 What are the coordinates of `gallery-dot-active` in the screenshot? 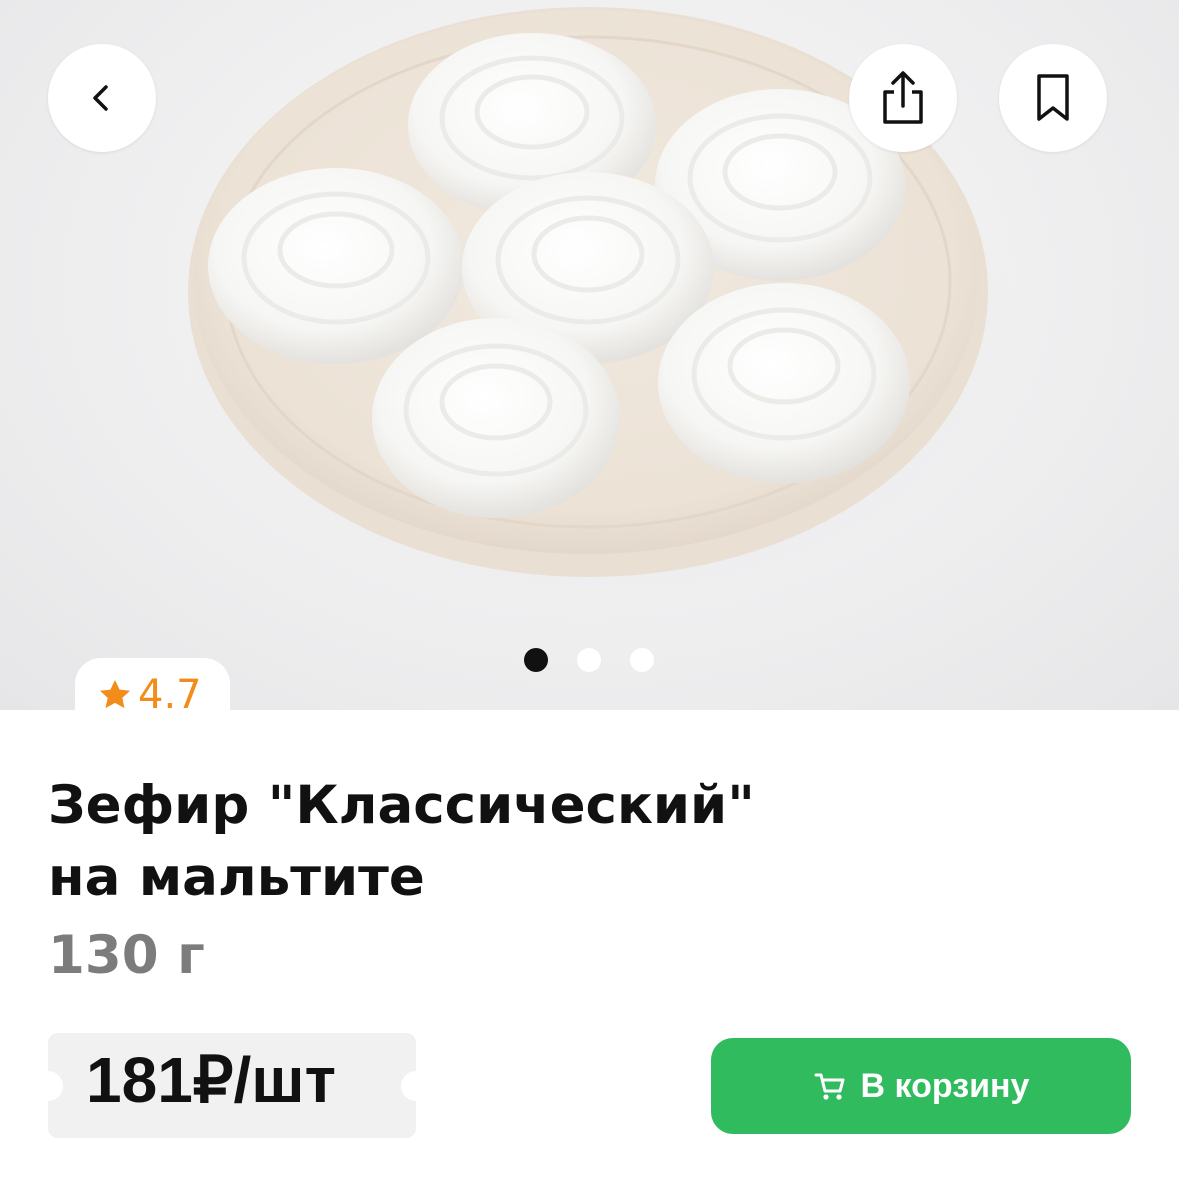 It's located at (536, 660).